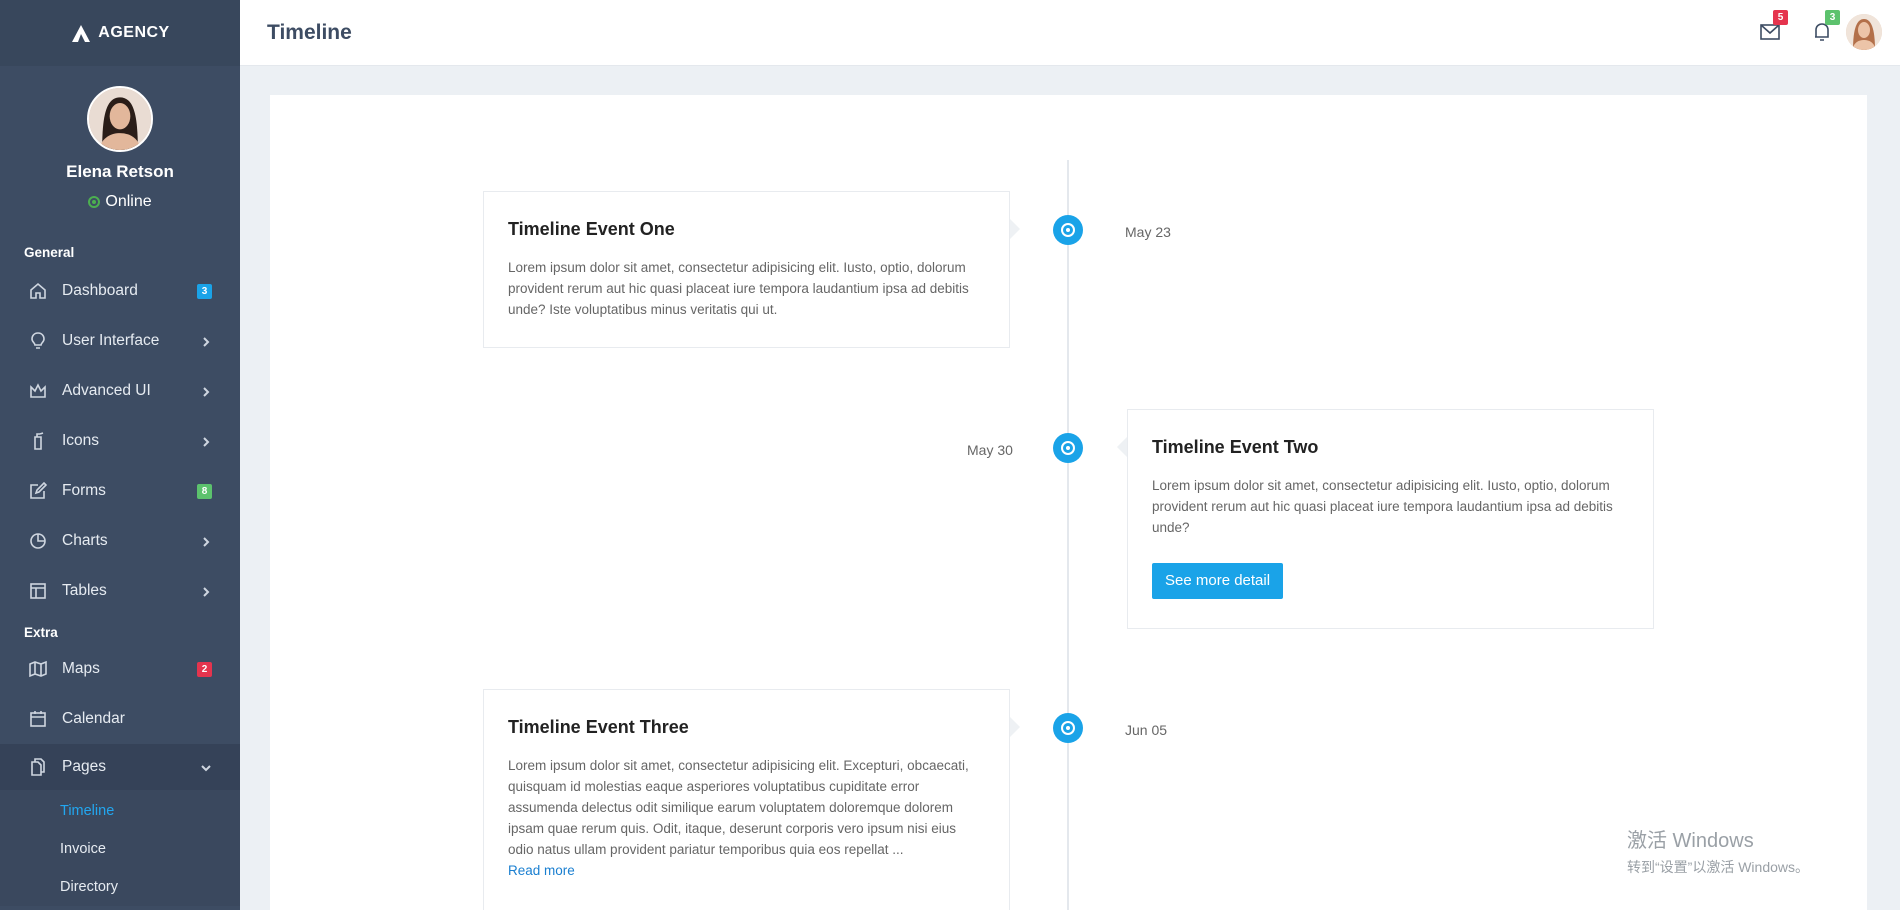 The height and width of the screenshot is (910, 1900). I want to click on sidebar-item-label: User Interface, so click(111, 340).